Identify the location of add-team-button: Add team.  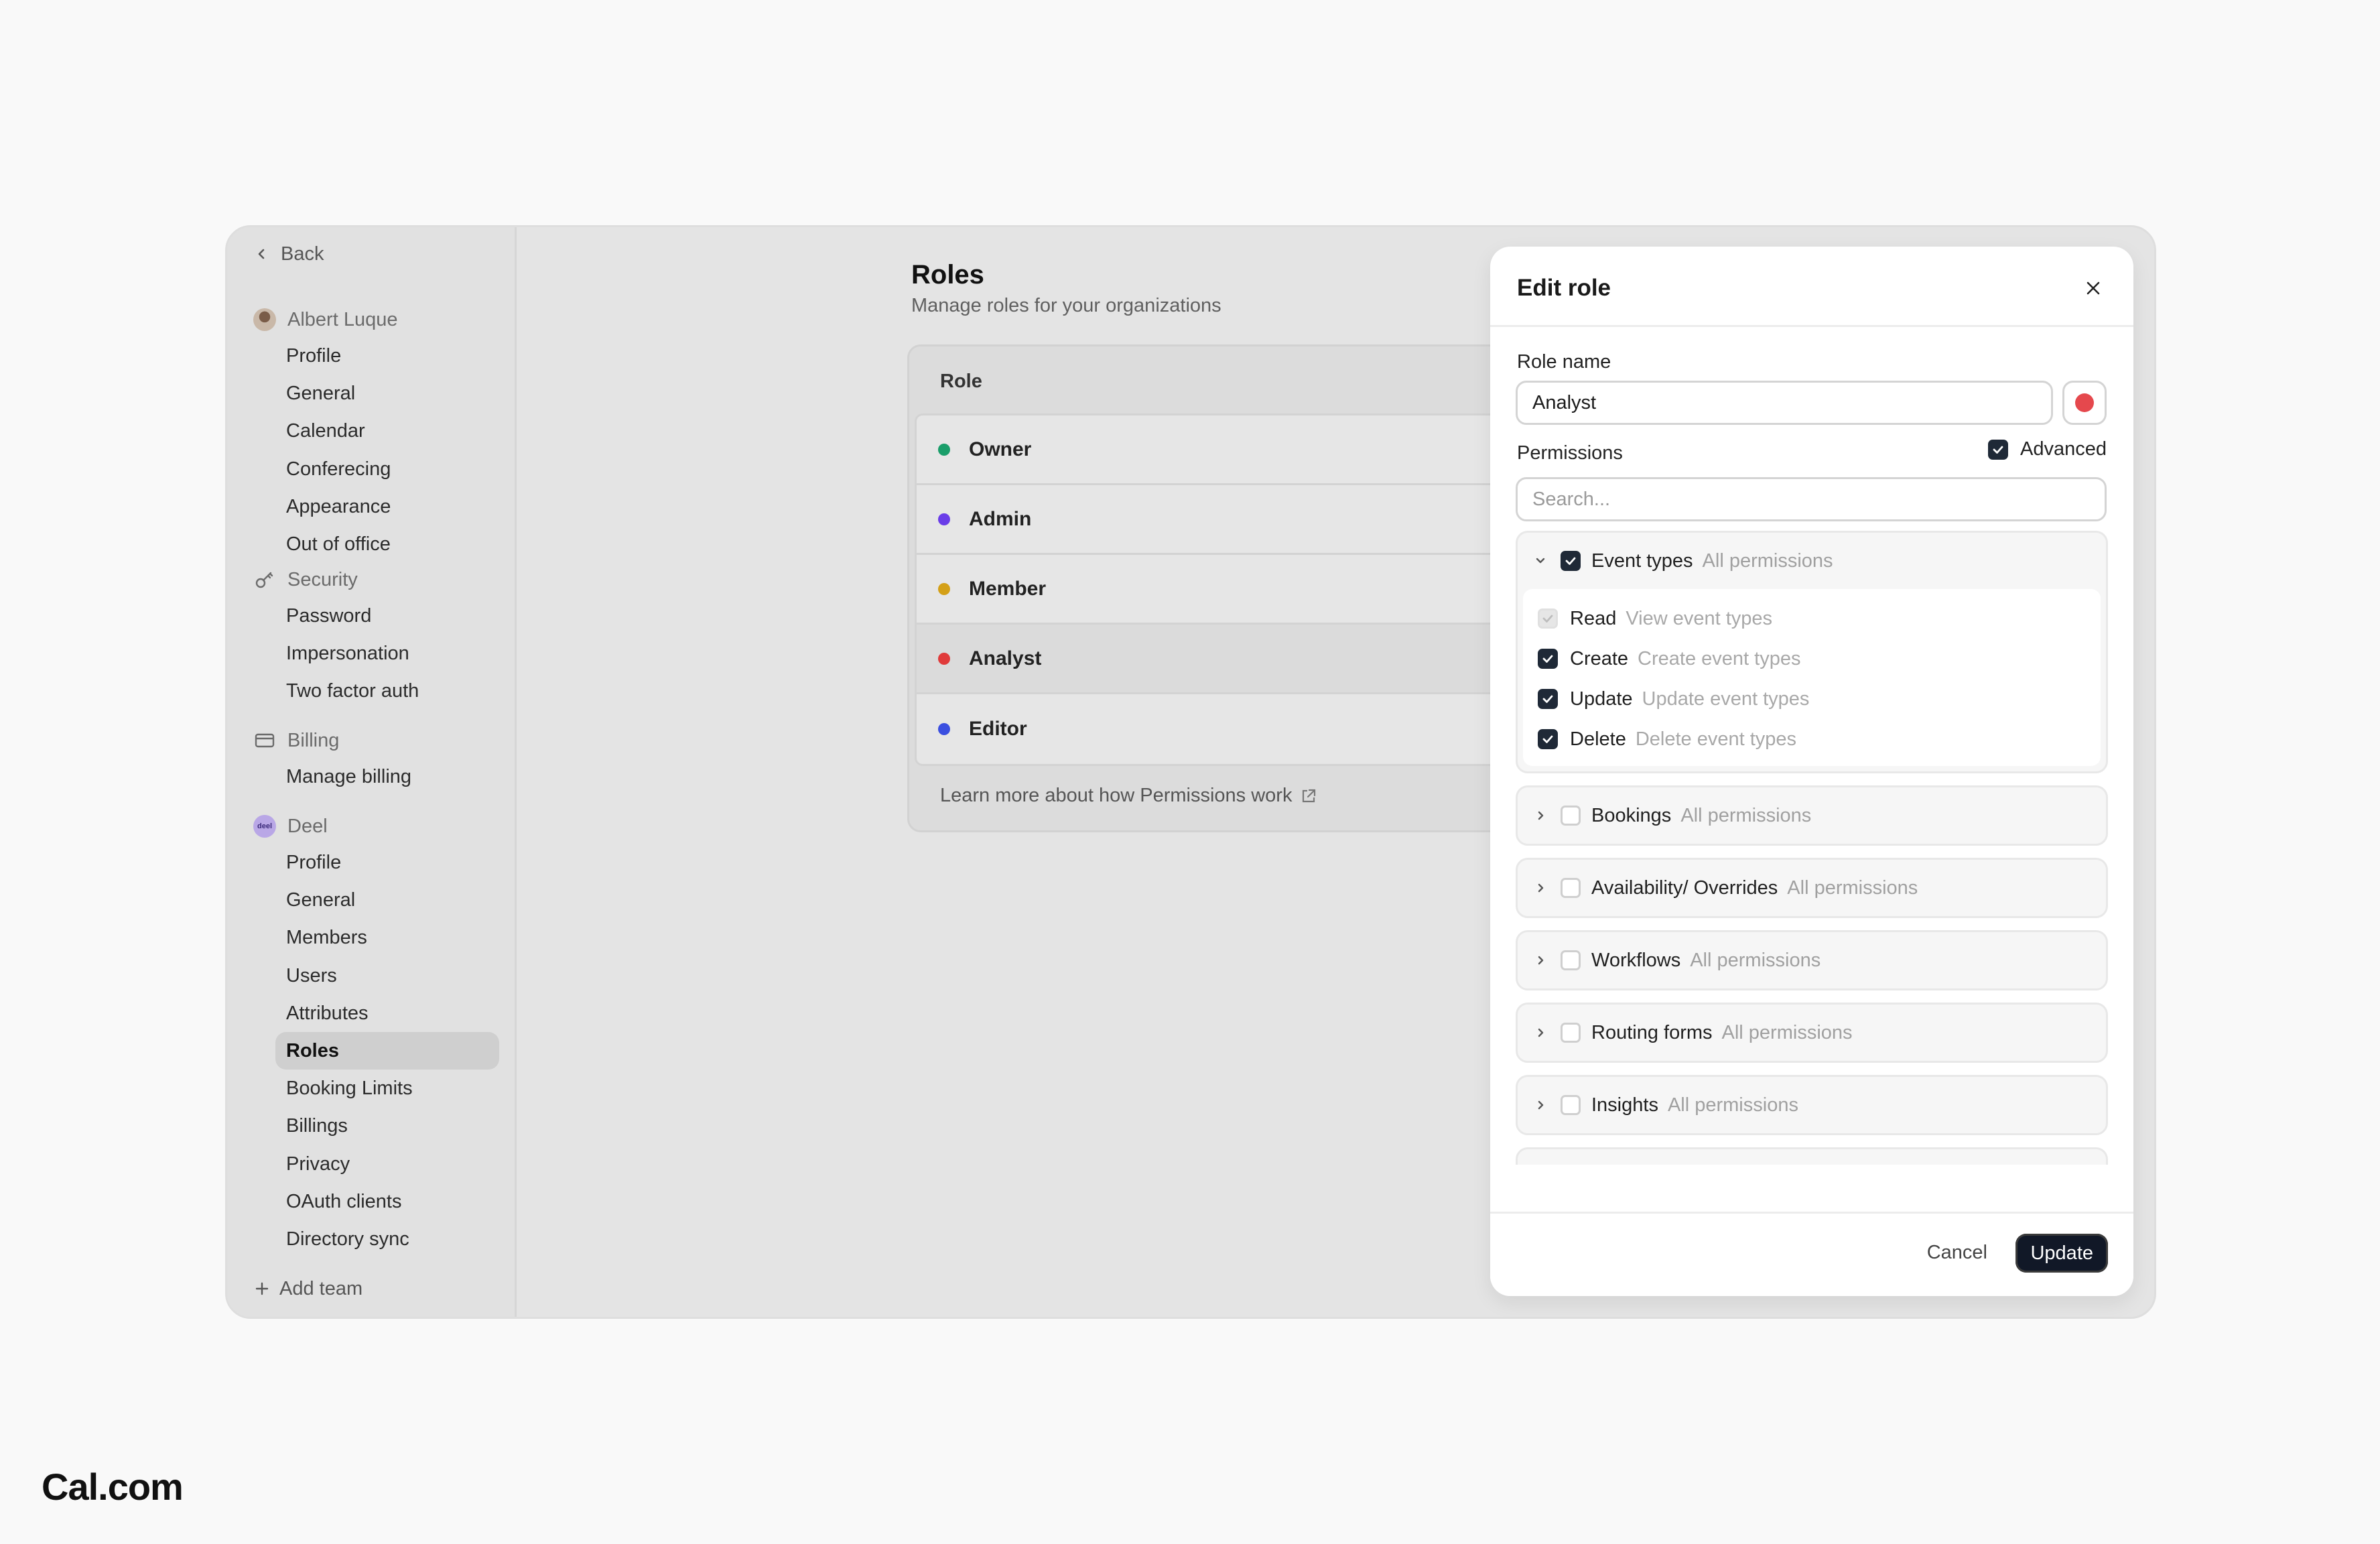
(307, 1289).